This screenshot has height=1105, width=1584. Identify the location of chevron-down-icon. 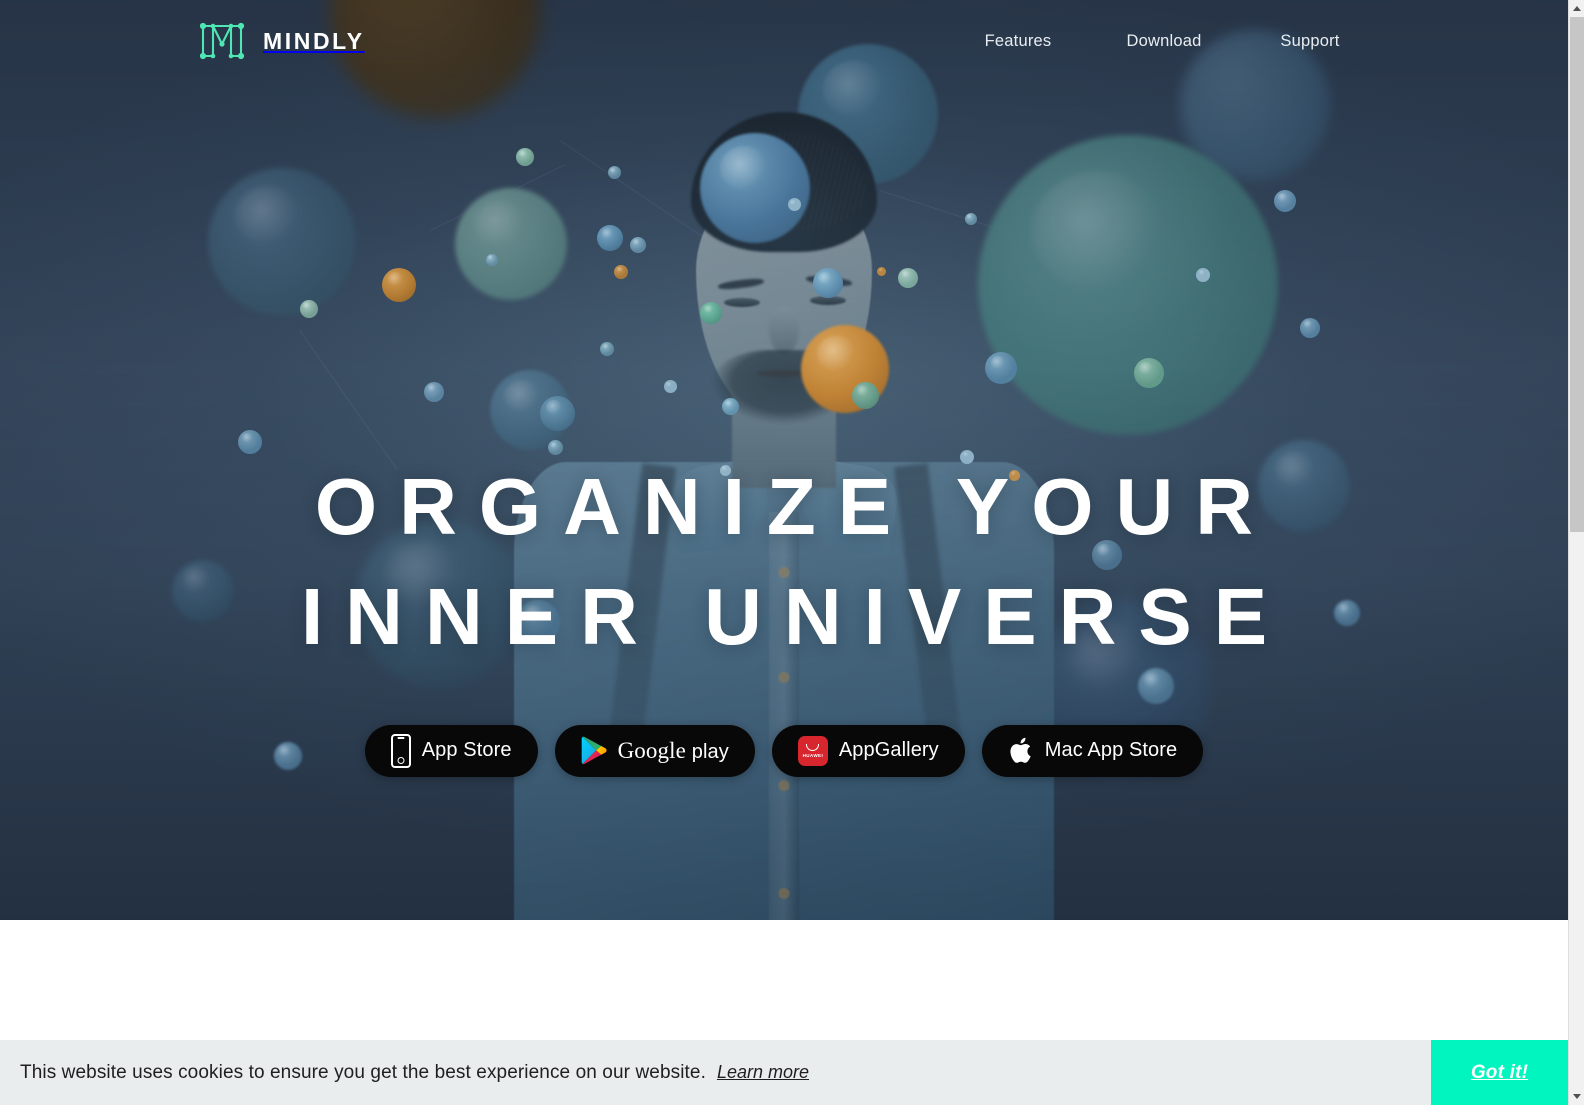
(1576, 1096).